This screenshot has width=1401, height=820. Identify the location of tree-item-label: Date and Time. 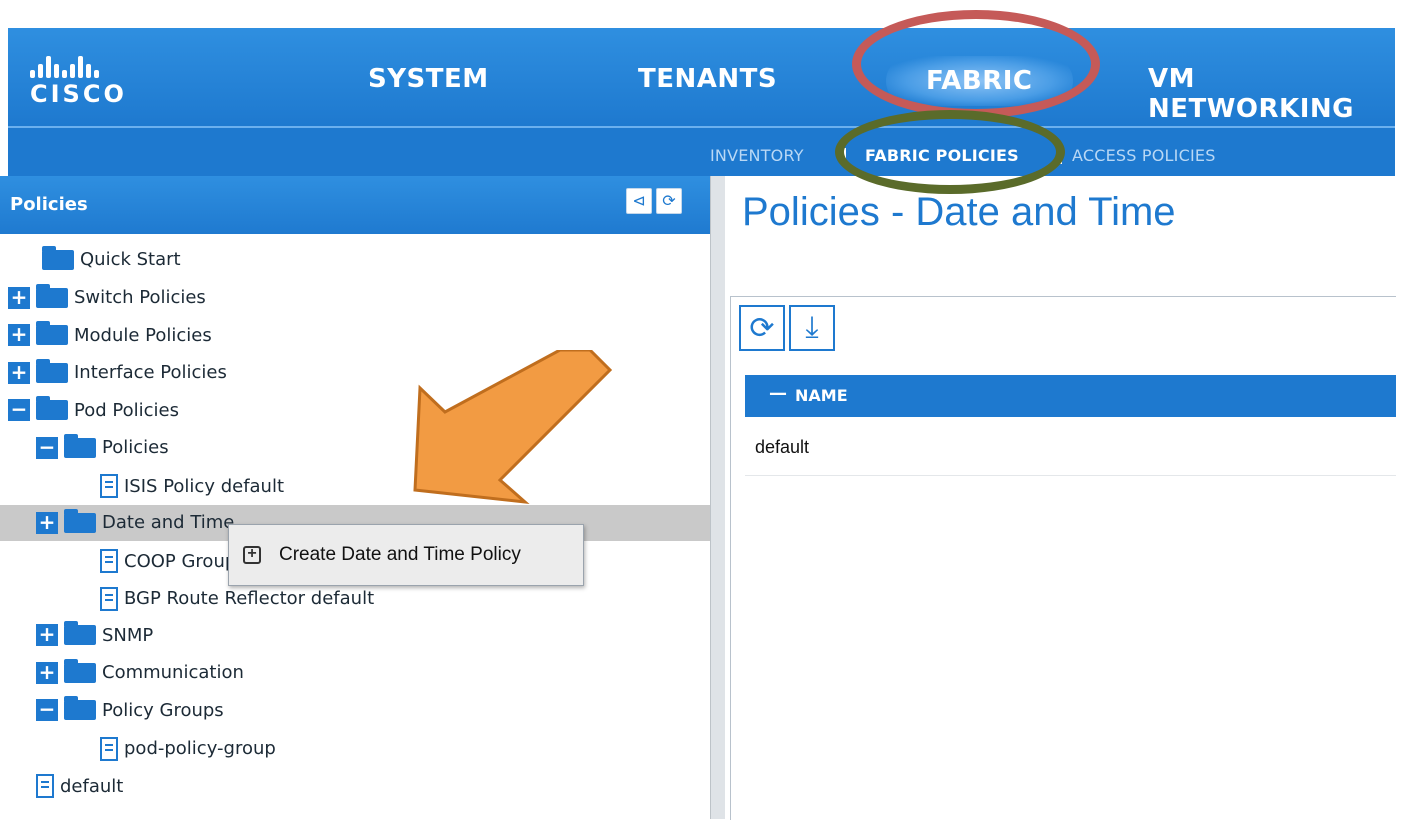
(168, 522).